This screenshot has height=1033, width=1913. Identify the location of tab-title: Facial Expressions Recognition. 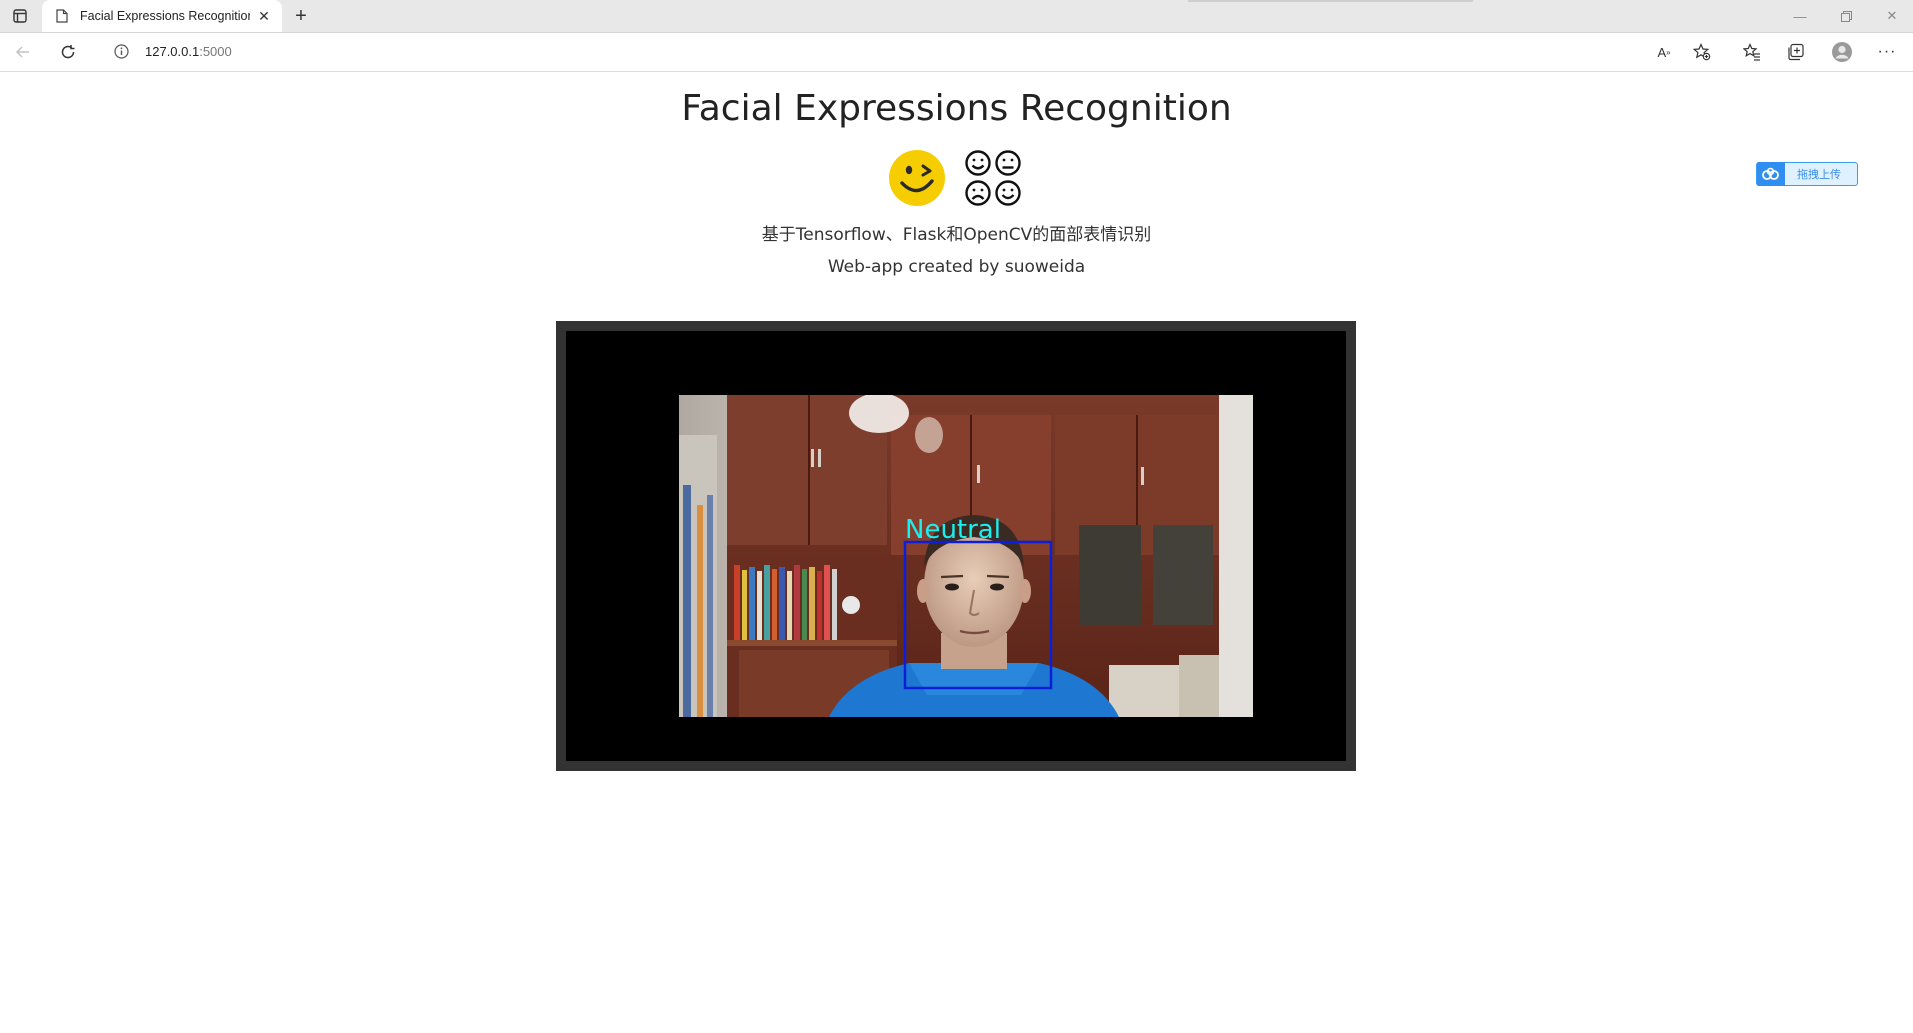
(165, 16).